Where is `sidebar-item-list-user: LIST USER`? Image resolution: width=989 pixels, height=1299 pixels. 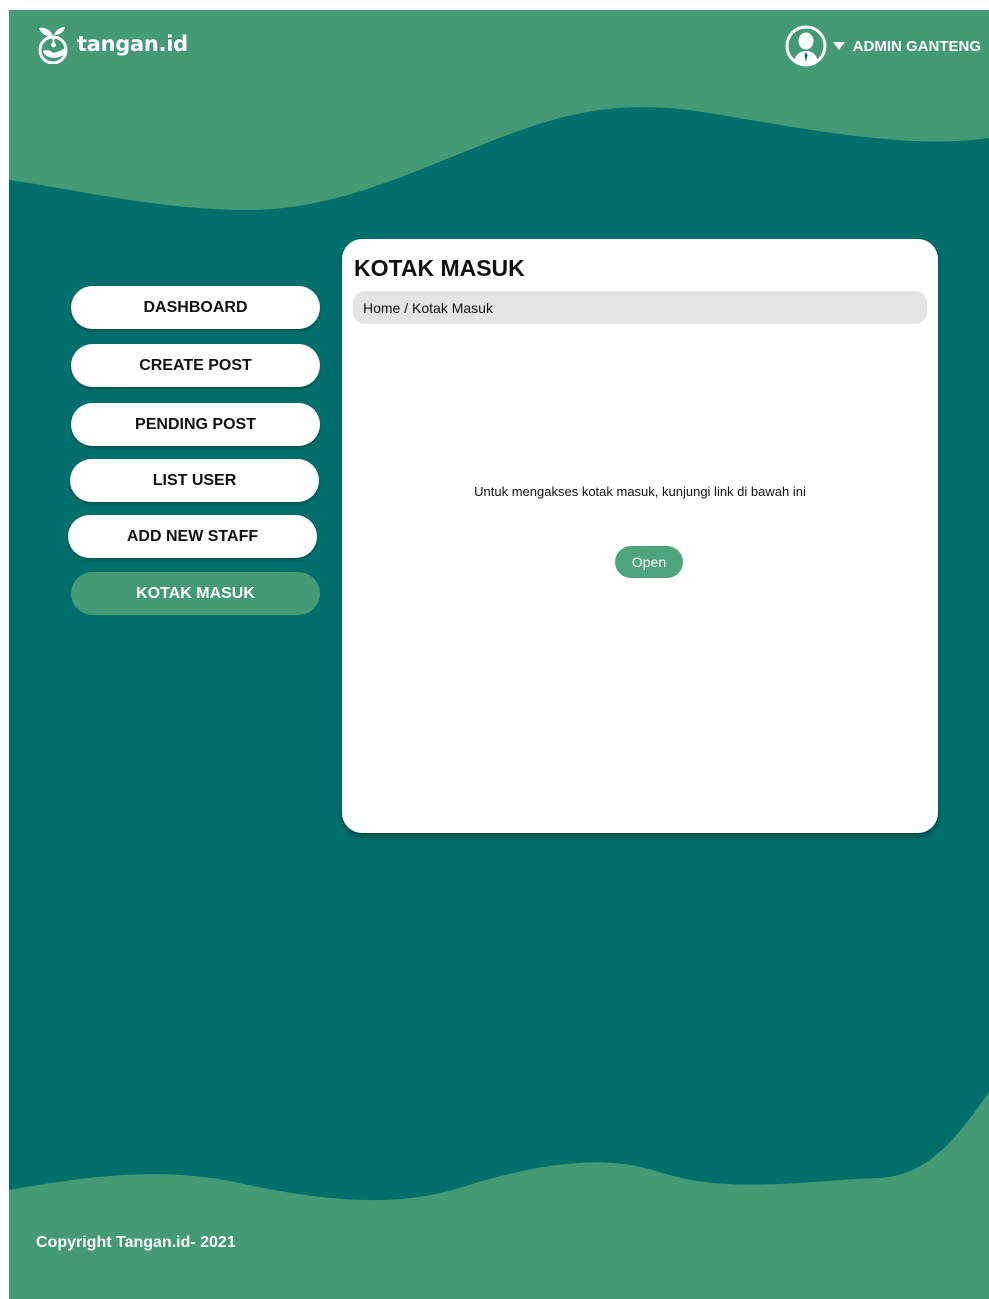
sidebar-item-list-user: LIST USER is located at coordinates (194, 480).